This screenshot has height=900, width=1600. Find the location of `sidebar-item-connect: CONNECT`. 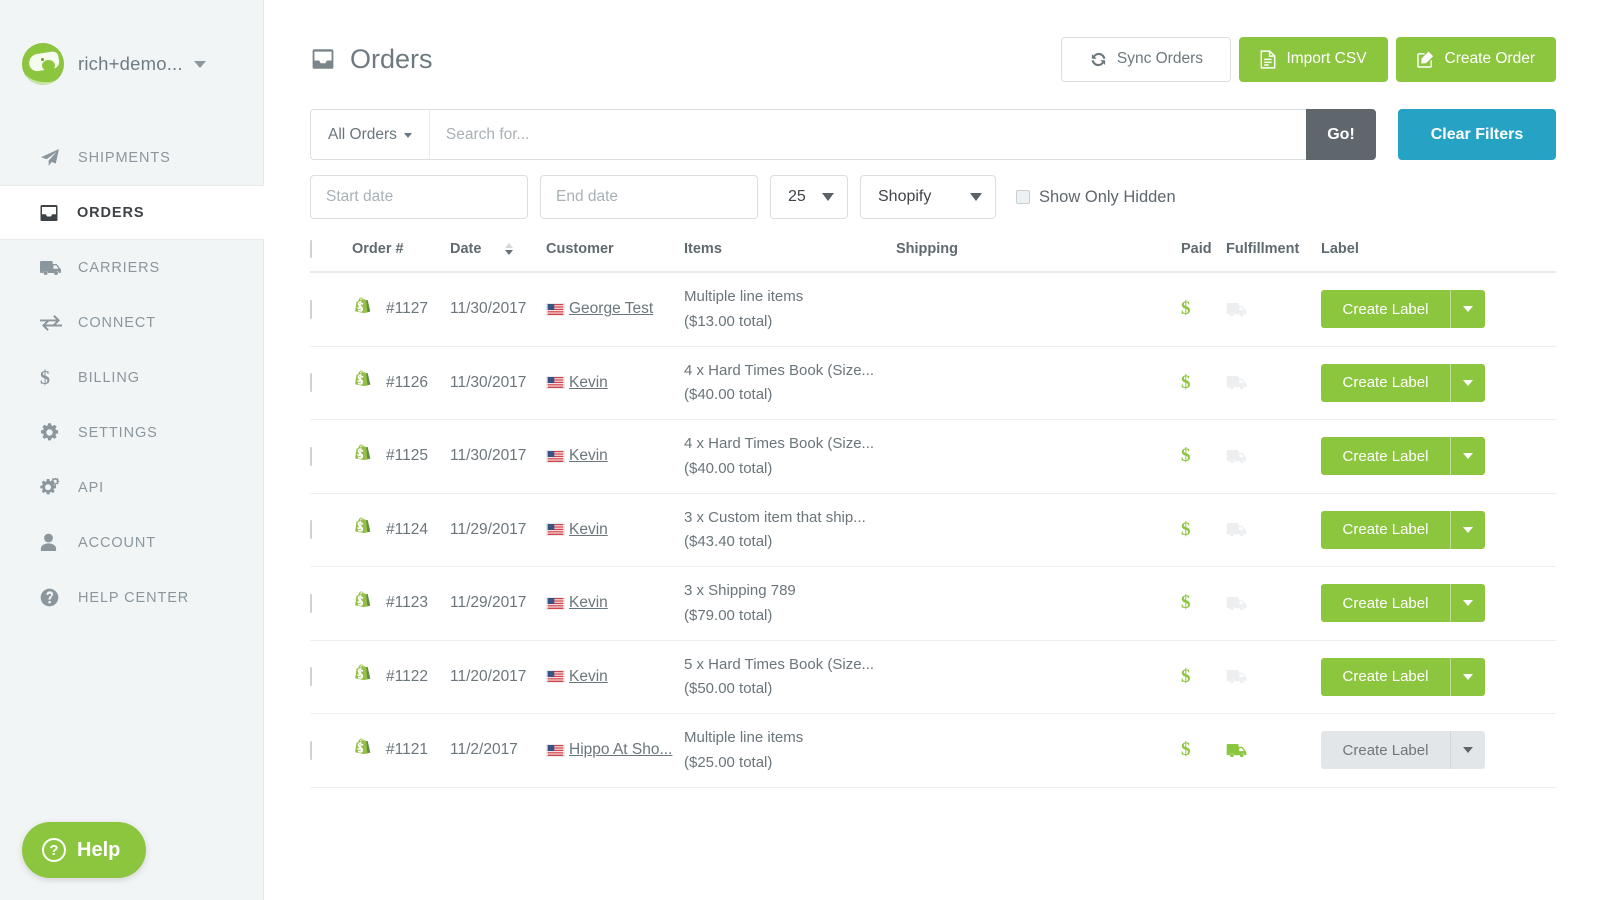

sidebar-item-connect: CONNECT is located at coordinates (131, 322).